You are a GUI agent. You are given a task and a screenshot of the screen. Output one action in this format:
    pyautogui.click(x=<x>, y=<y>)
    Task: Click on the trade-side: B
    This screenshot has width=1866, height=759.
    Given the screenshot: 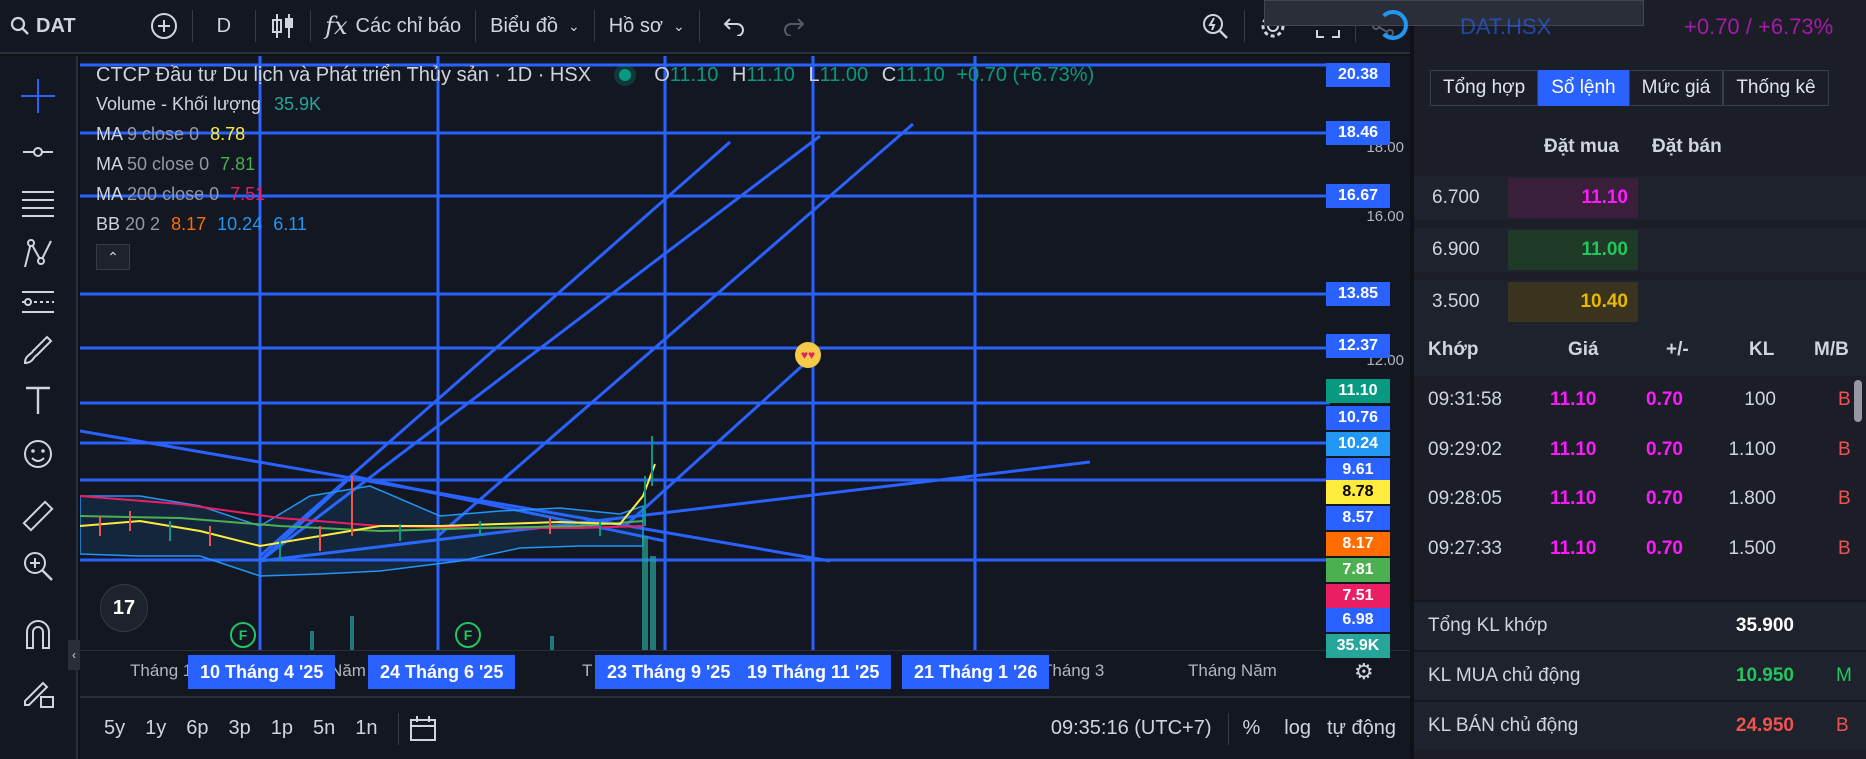 What is the action you would take?
    pyautogui.click(x=1844, y=498)
    